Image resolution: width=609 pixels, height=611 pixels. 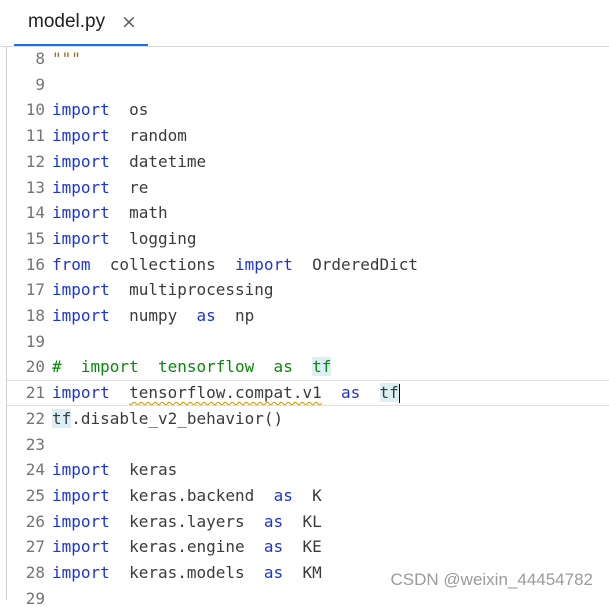 What do you see at coordinates (399, 394) in the screenshot?
I see `text-cursor` at bounding box center [399, 394].